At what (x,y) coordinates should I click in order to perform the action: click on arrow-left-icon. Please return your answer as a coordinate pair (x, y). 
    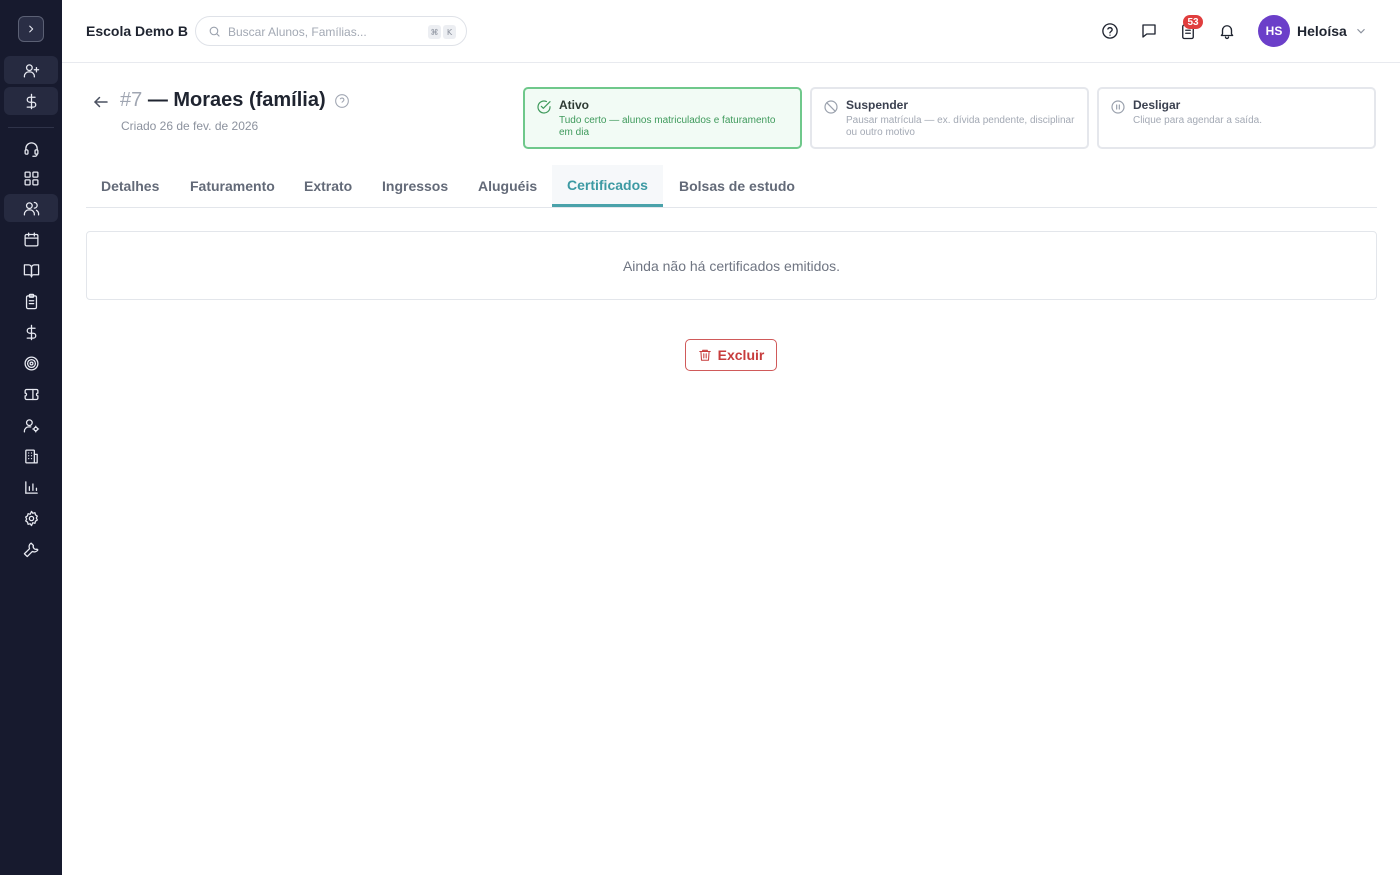
    Looking at the image, I should click on (101, 102).